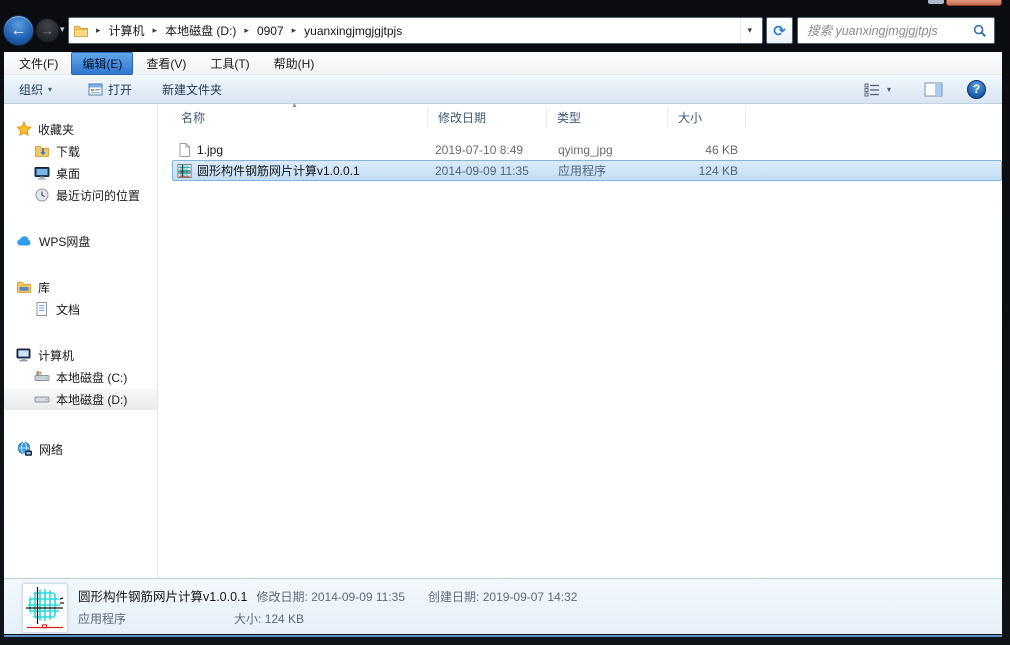 This screenshot has width=1010, height=645. Describe the element at coordinates (80, 241) in the screenshot. I see `sidebar-item-wps-cloud: WPS网盘` at that location.